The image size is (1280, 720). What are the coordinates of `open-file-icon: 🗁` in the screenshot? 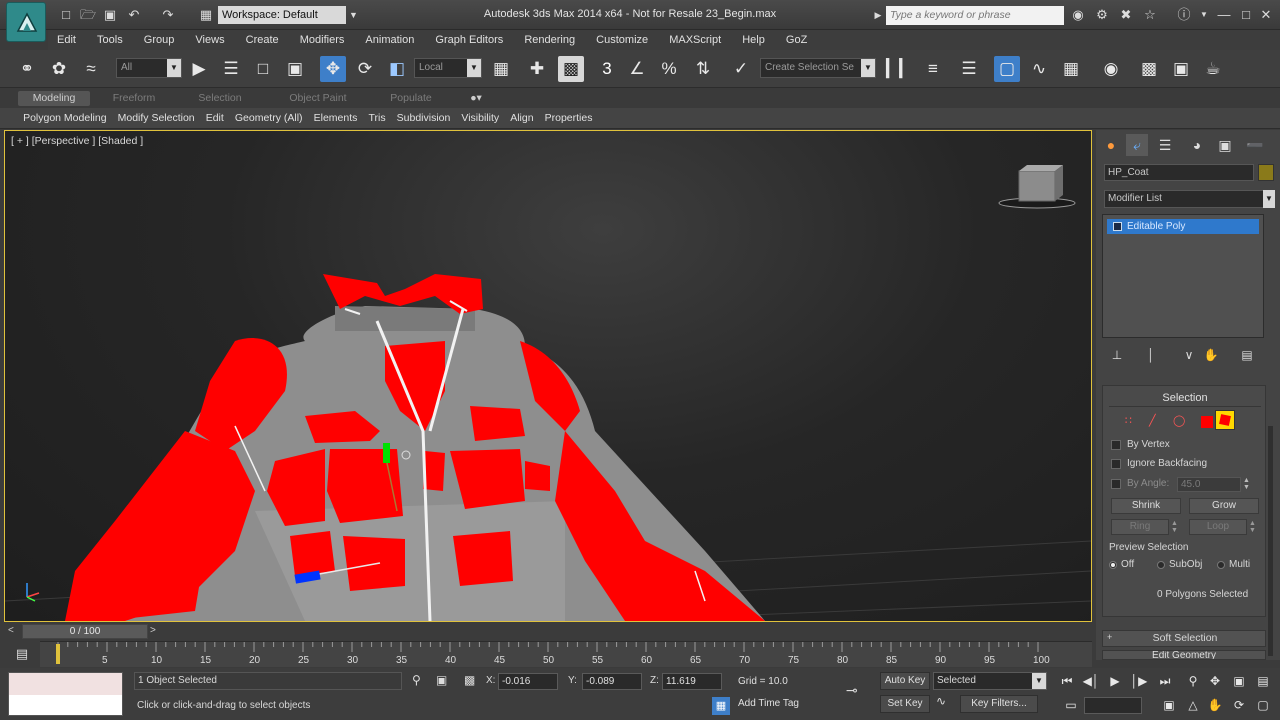 It's located at (88, 15).